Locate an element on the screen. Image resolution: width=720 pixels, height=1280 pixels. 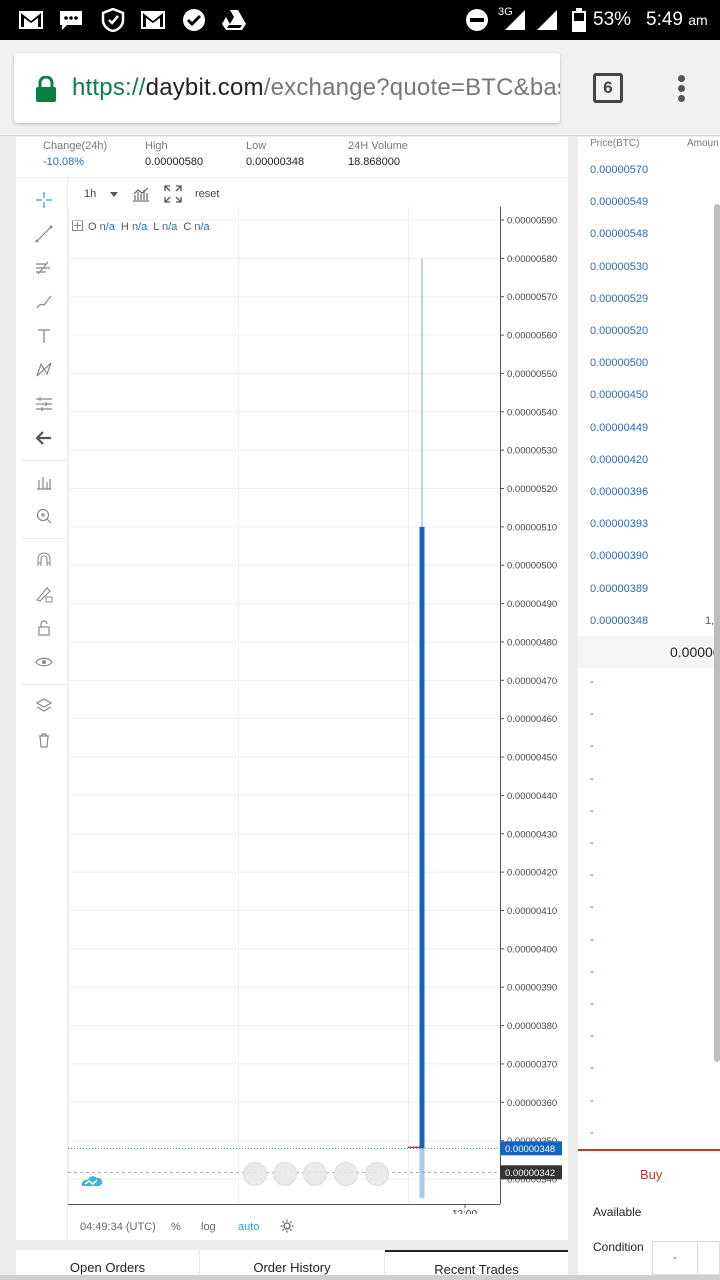
battery-icon is located at coordinates (579, 20).